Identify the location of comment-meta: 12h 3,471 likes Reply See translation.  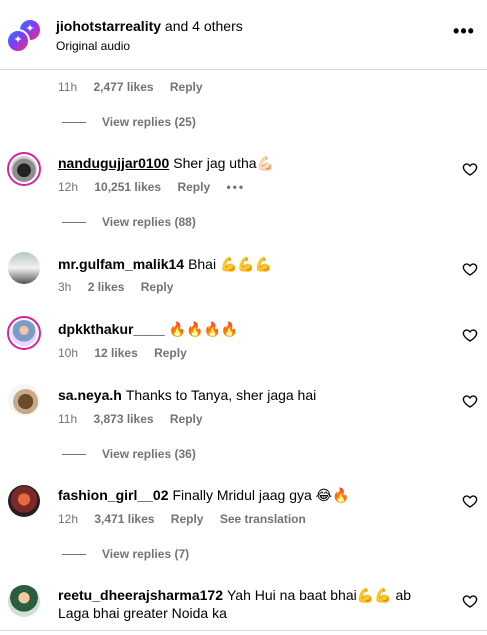
(188, 519).